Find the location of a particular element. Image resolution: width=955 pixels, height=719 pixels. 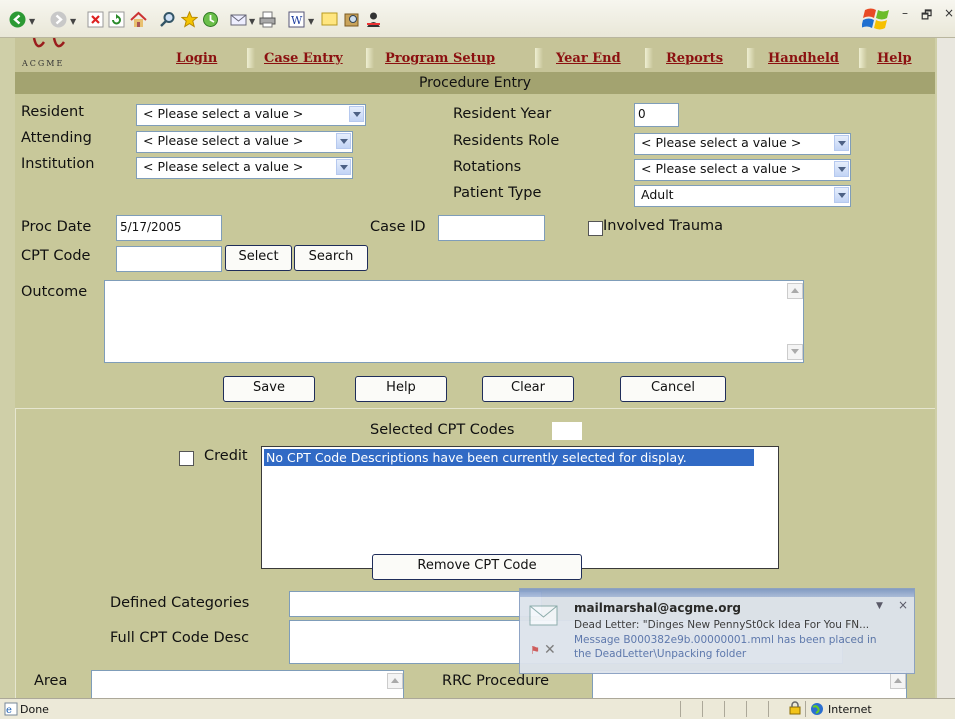

nav-link-year-end: Year End is located at coordinates (588, 58).